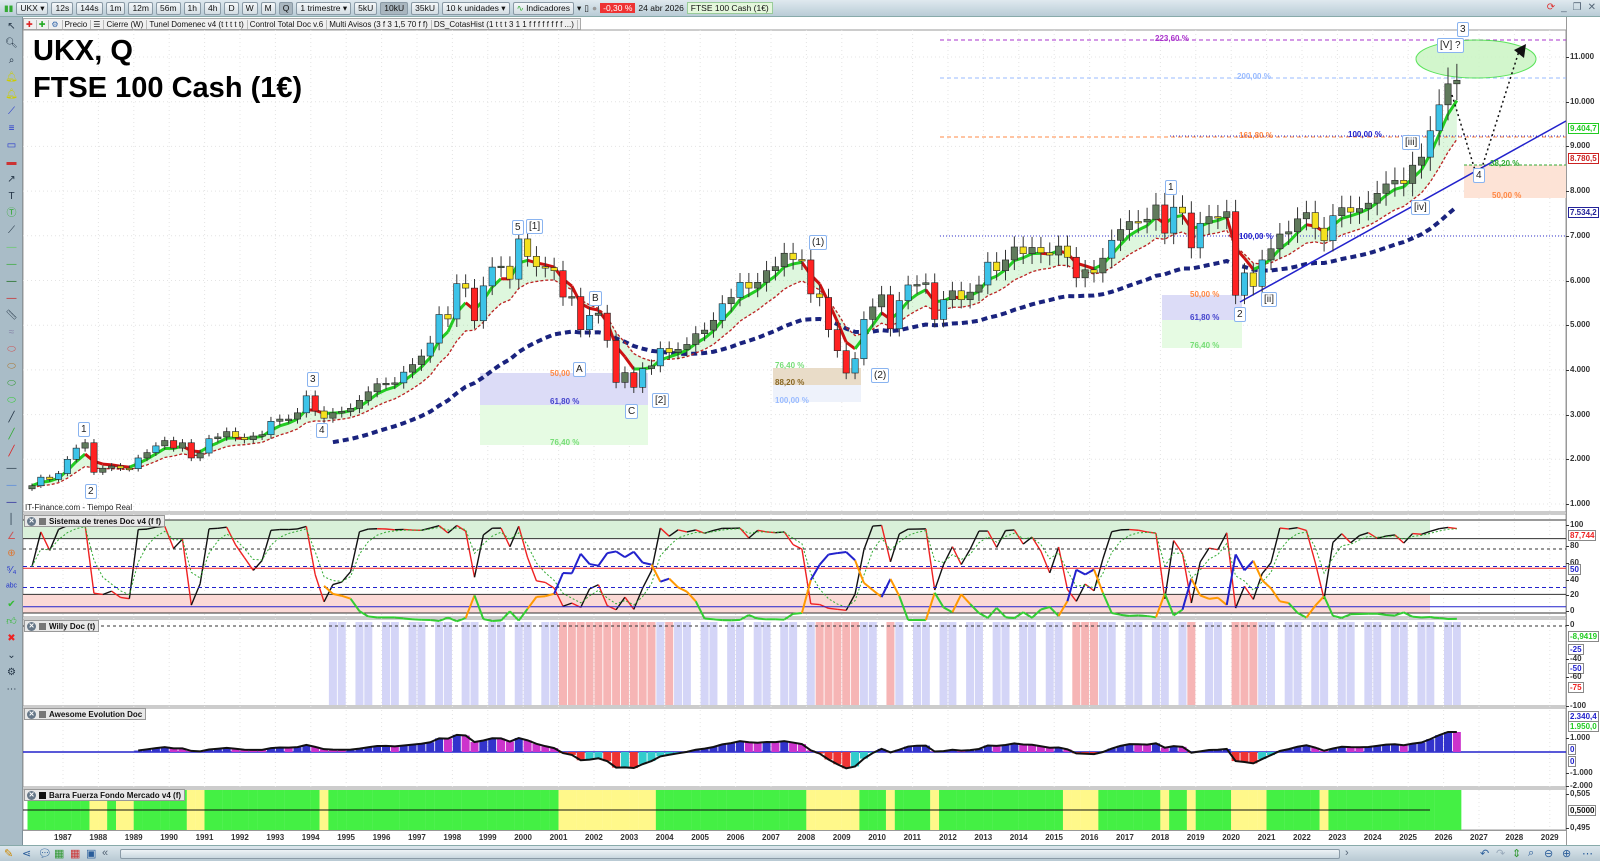 The width and height of the screenshot is (1600, 861). I want to click on year-label: 1987, so click(63, 837).